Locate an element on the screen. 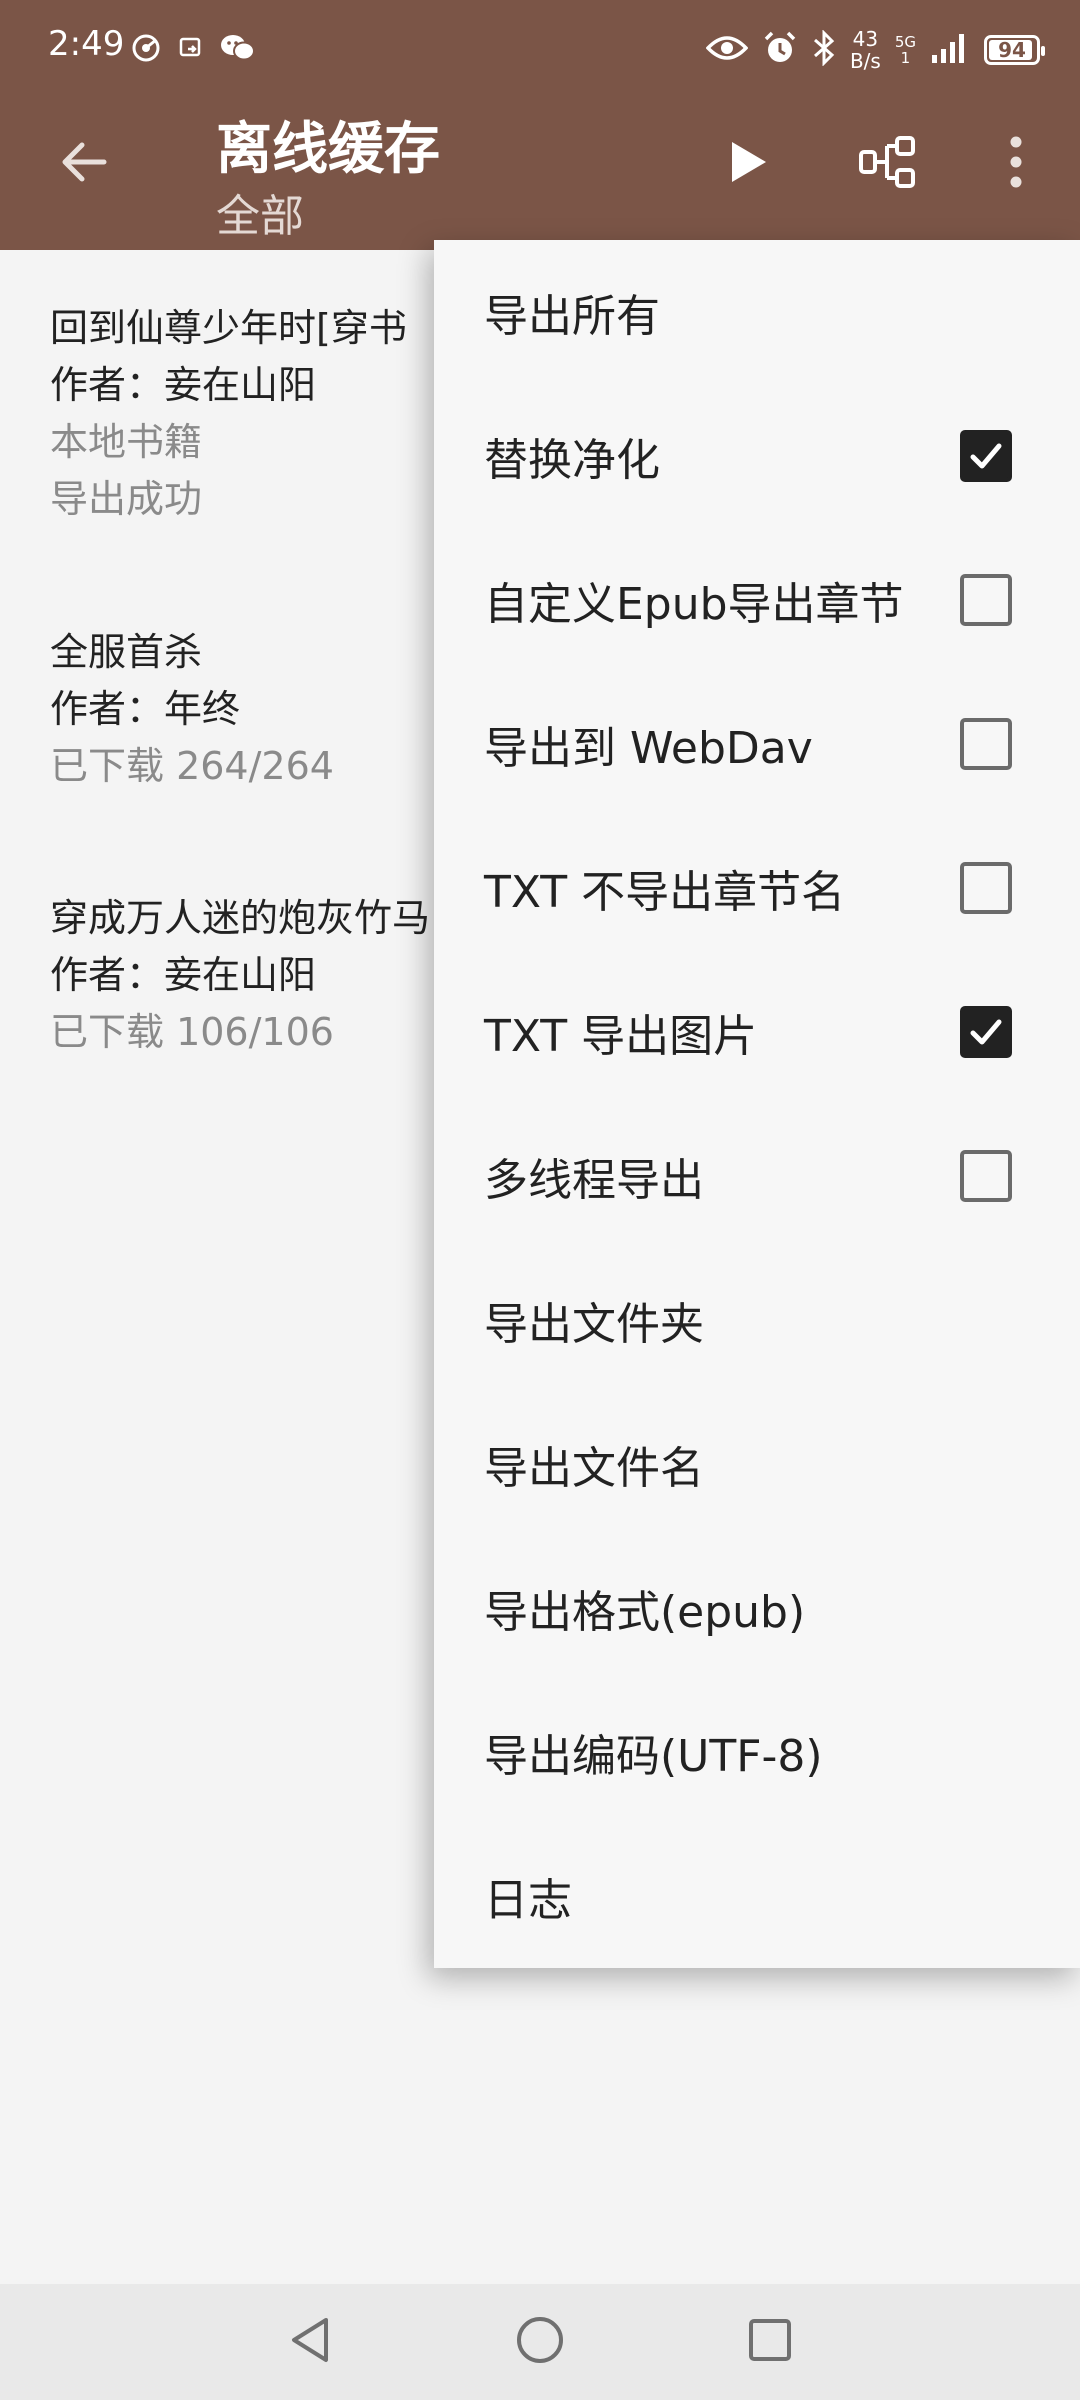  menu-item-label: 日志 is located at coordinates (528, 1900).